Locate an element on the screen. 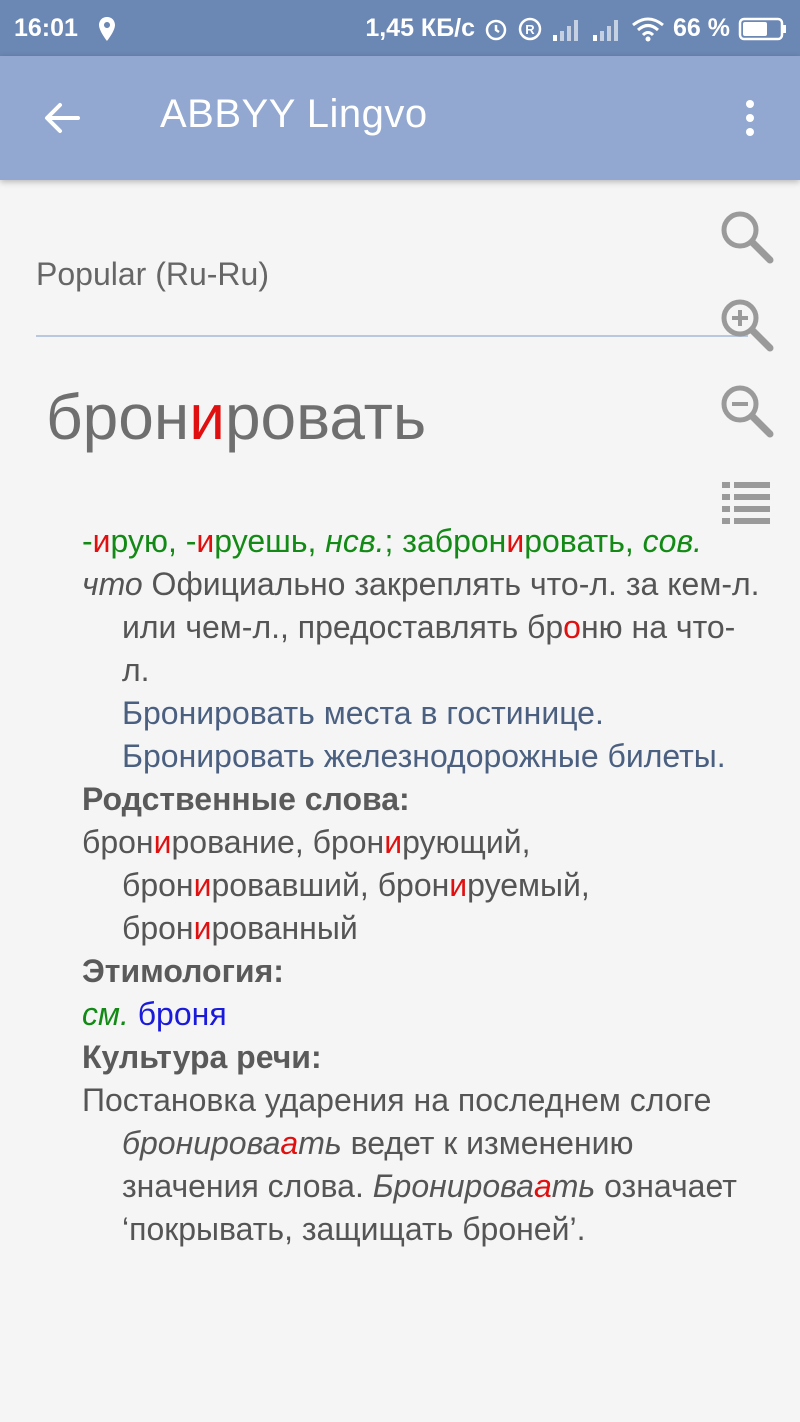  roaming-icon: R is located at coordinates (530, 28).